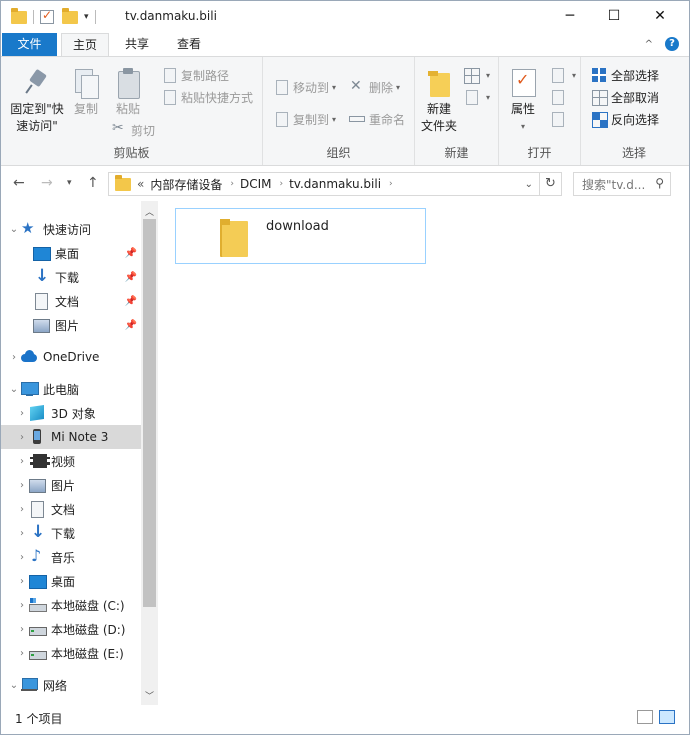 The height and width of the screenshot is (735, 690). Describe the element at coordinates (377, 119) in the screenshot. I see `rename-button: 重命名` at that location.